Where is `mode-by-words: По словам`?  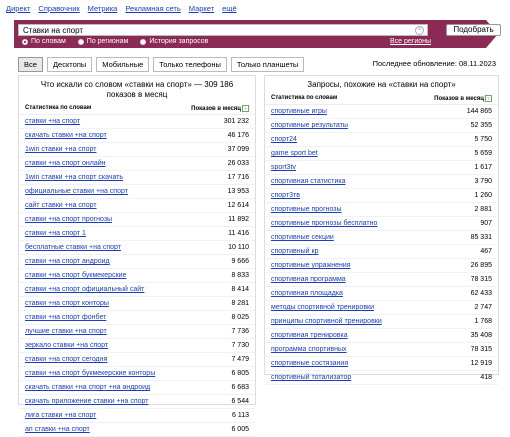 mode-by-words: По словам is located at coordinates (44, 41).